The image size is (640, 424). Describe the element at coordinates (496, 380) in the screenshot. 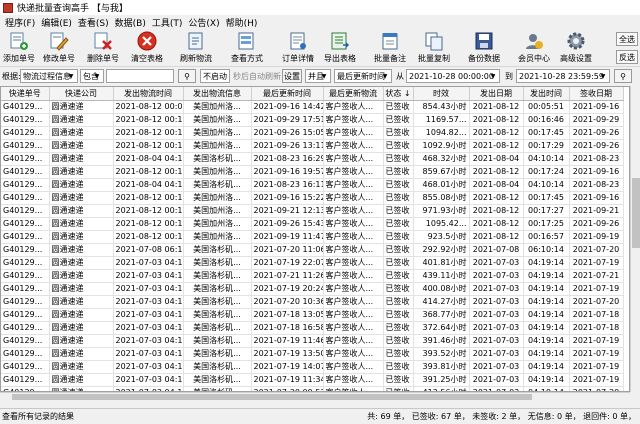

I see `table-cell: 2021-07-03` at that location.